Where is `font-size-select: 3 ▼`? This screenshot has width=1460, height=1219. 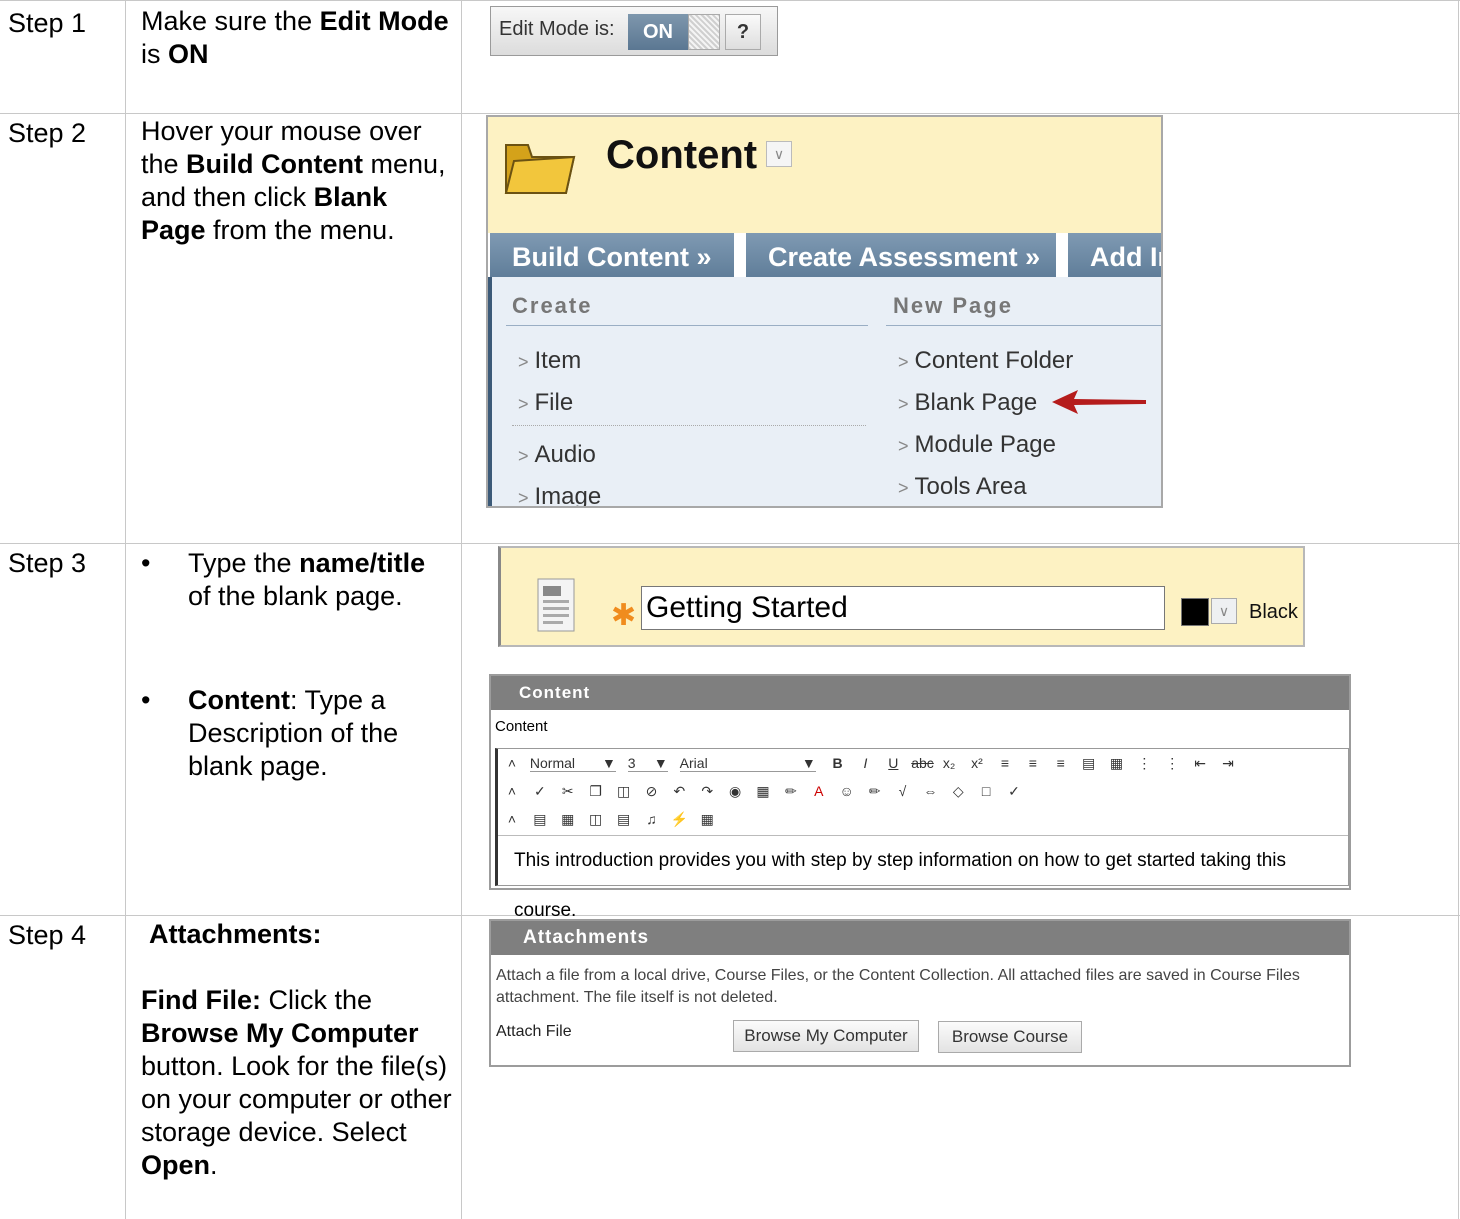 font-size-select: 3 ▼ is located at coordinates (647, 763).